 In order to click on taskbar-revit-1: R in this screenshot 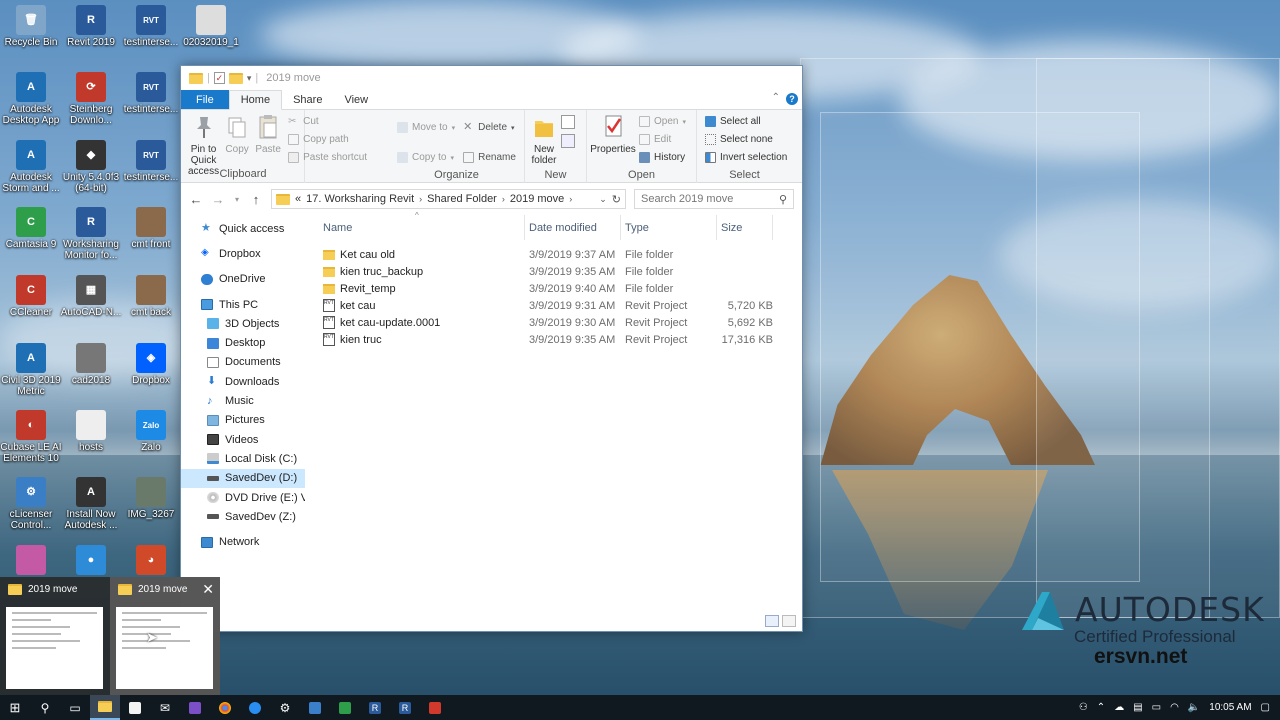, I will do `click(375, 707)`.